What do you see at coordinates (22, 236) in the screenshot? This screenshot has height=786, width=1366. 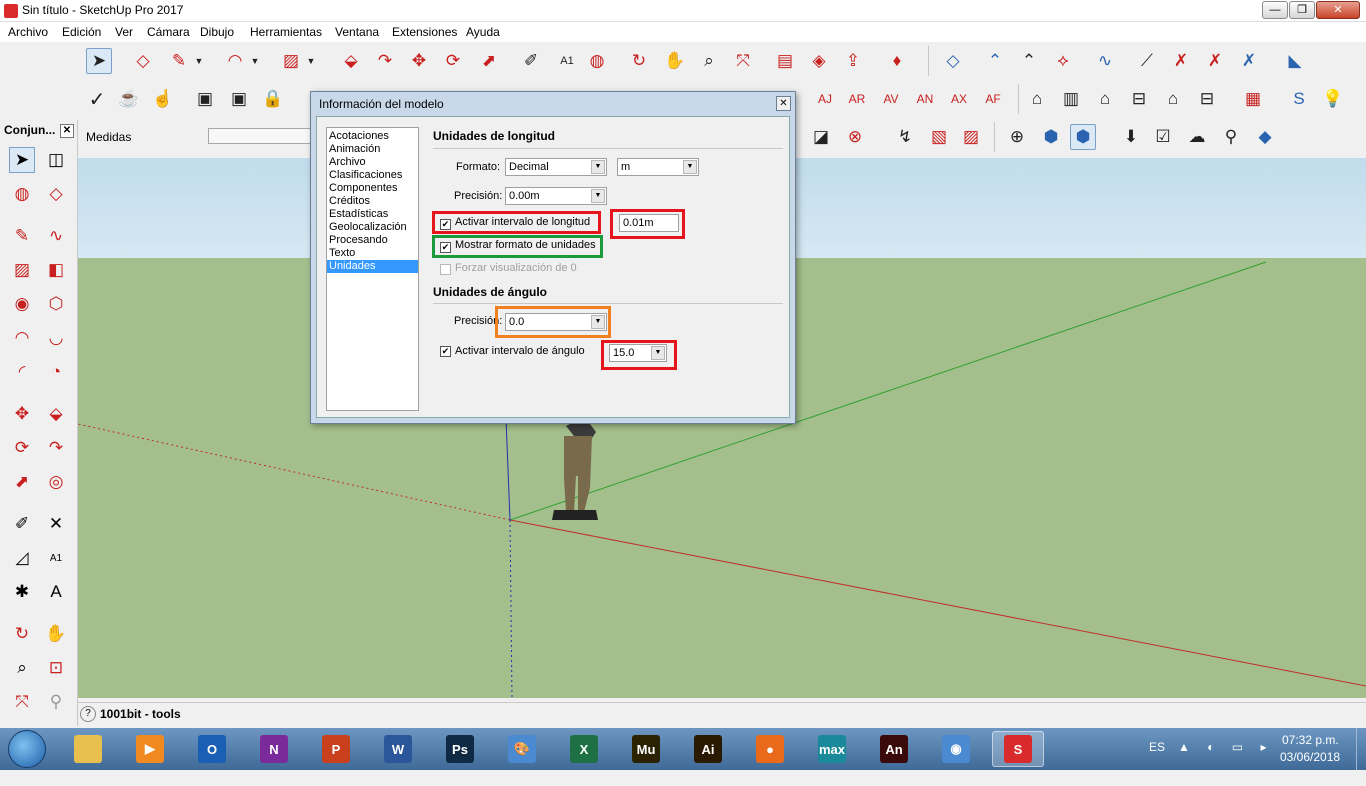 I see `line-icon: ✎` at bounding box center [22, 236].